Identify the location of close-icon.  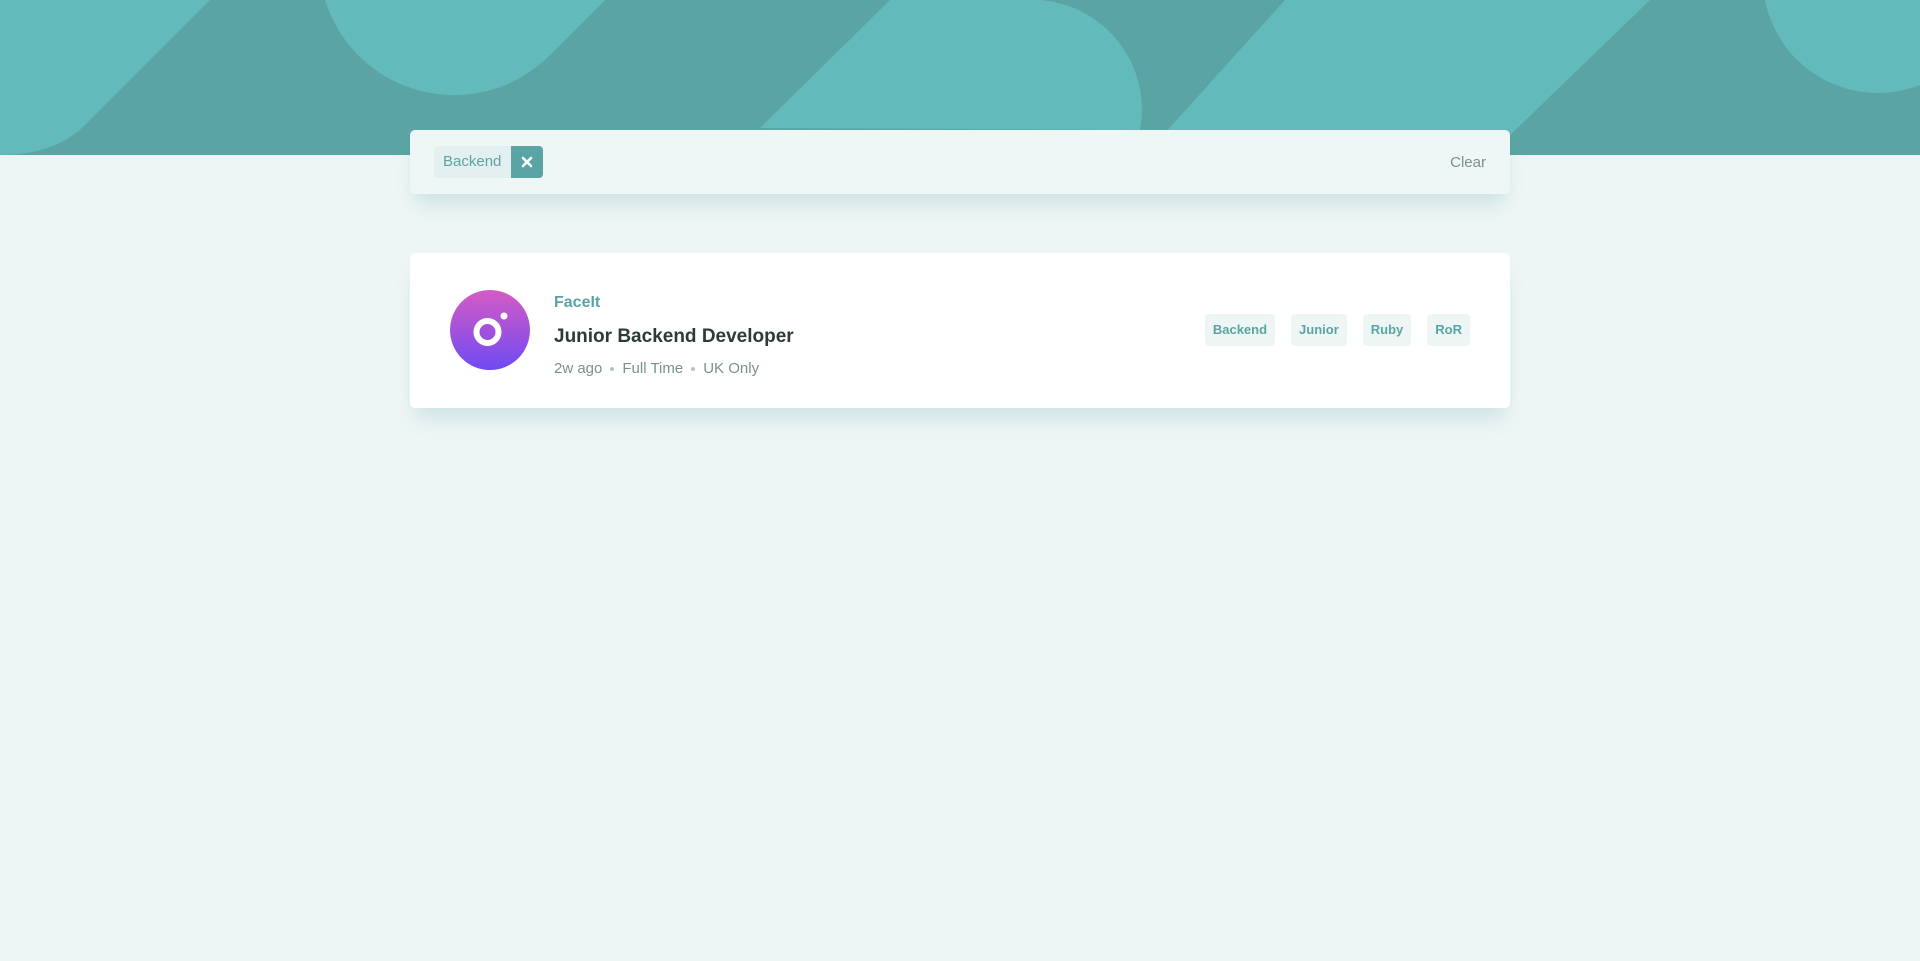
(527, 162).